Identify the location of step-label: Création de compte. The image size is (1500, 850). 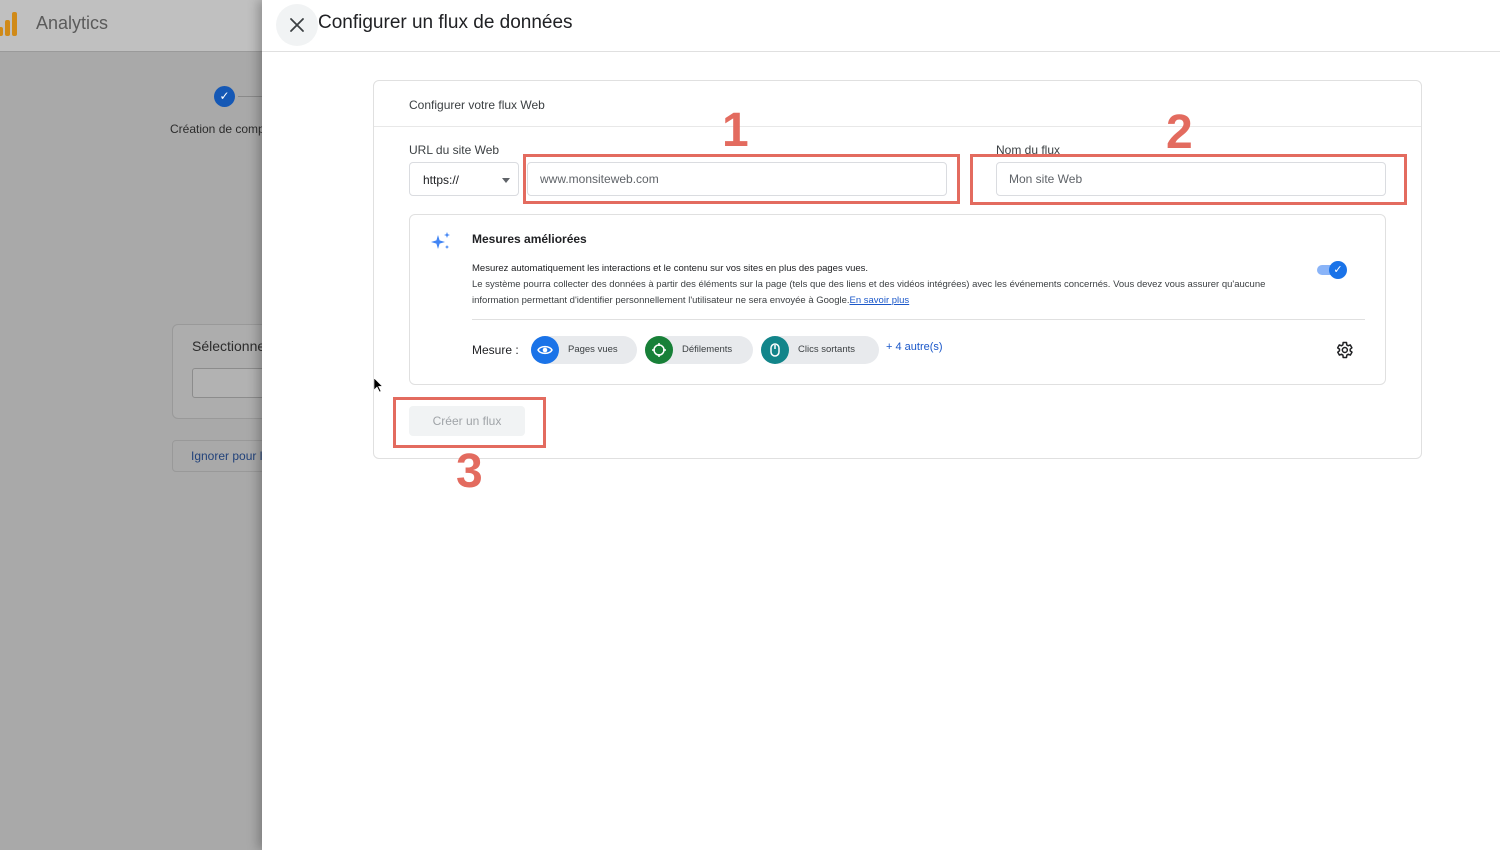
(216, 129).